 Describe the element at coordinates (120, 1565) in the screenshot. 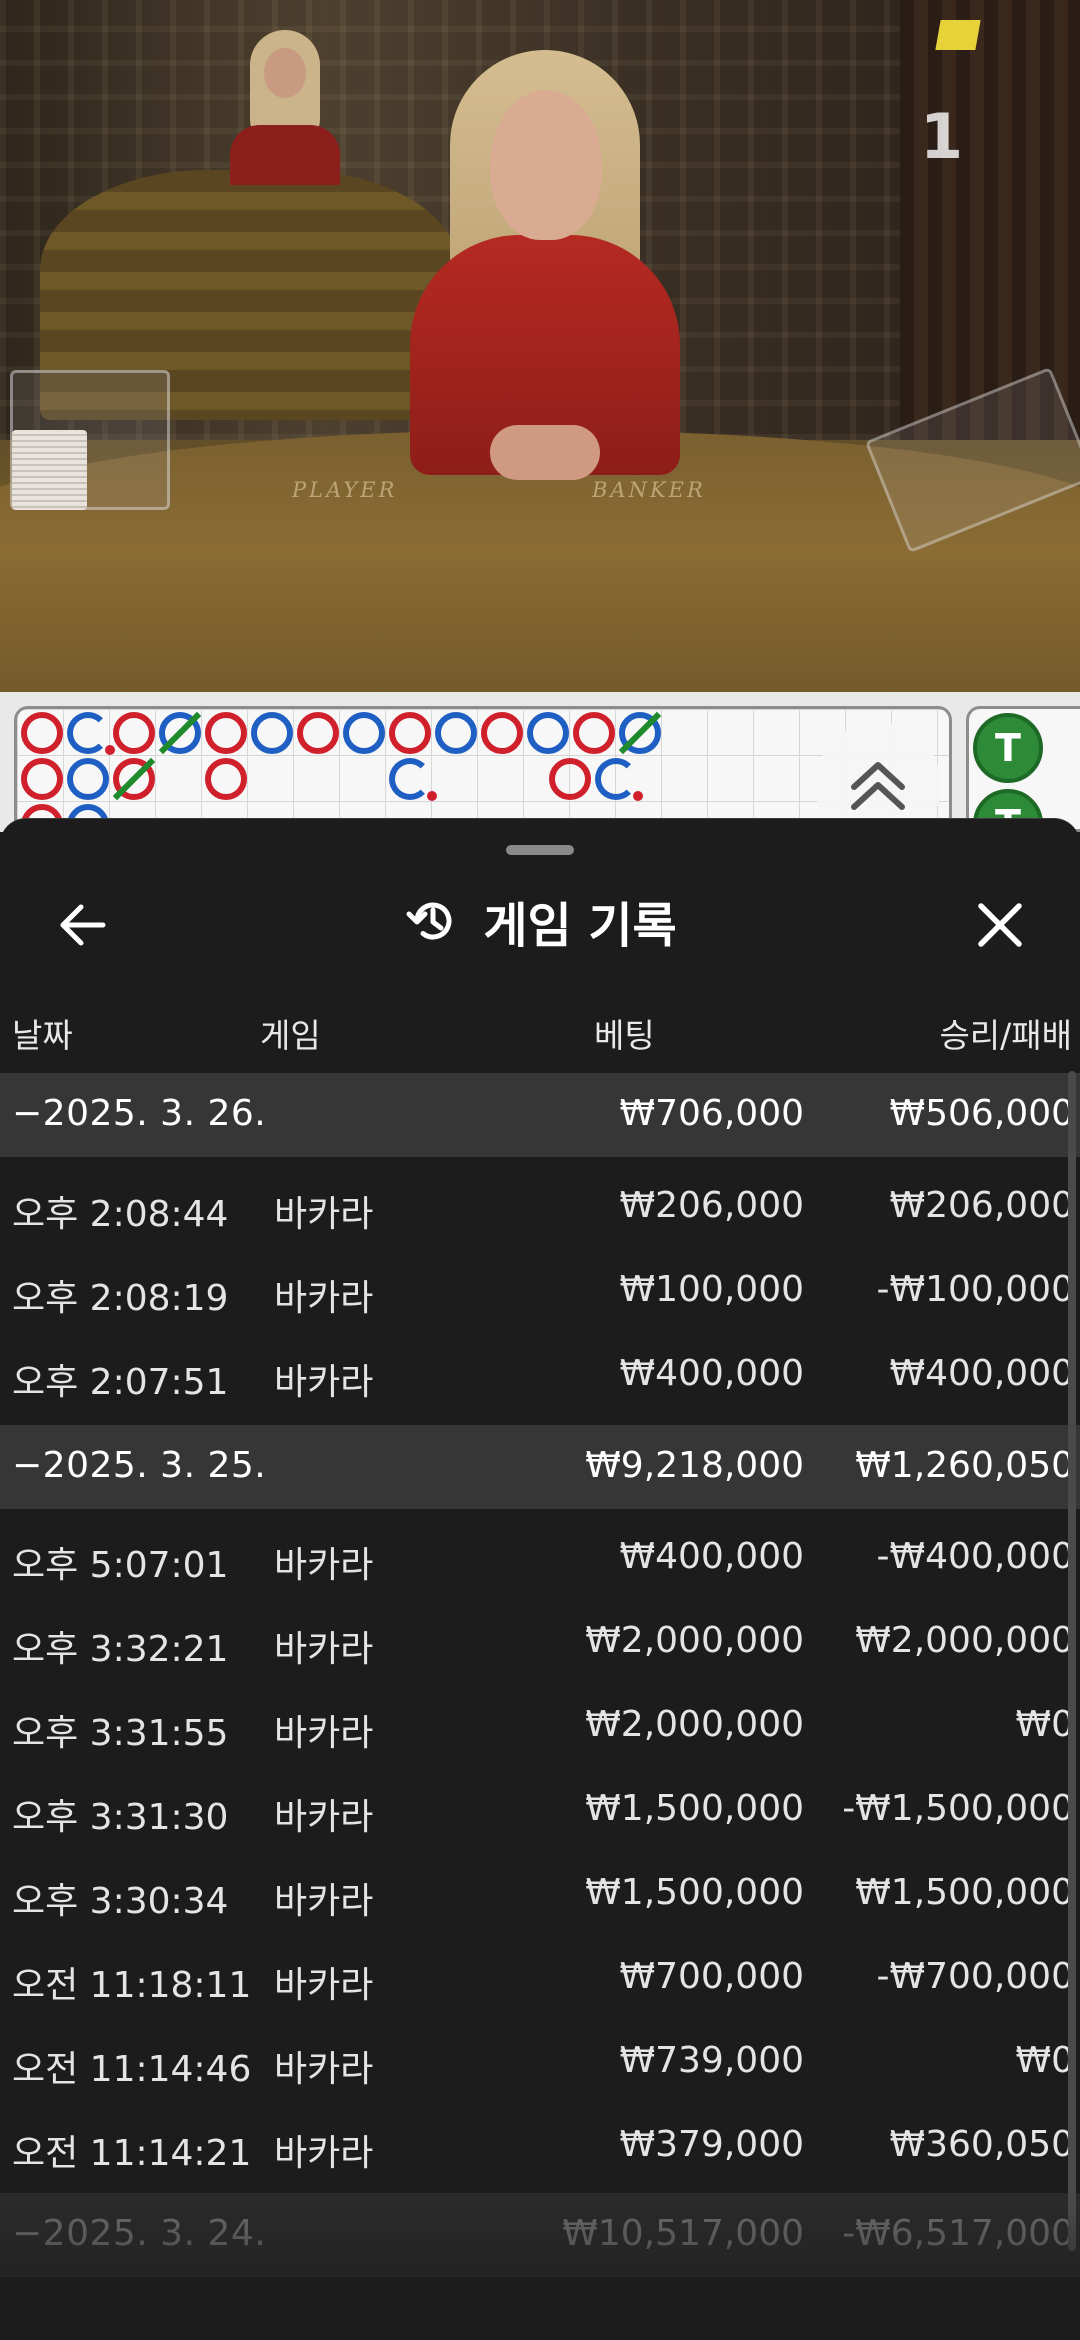

I see `row-time: 오후 5:07:01` at that location.